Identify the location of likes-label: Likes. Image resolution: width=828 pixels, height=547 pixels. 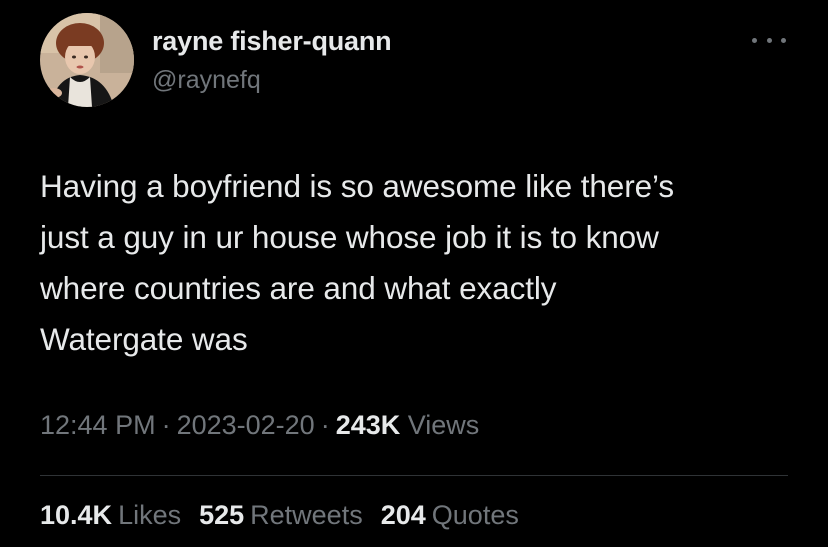
(150, 515).